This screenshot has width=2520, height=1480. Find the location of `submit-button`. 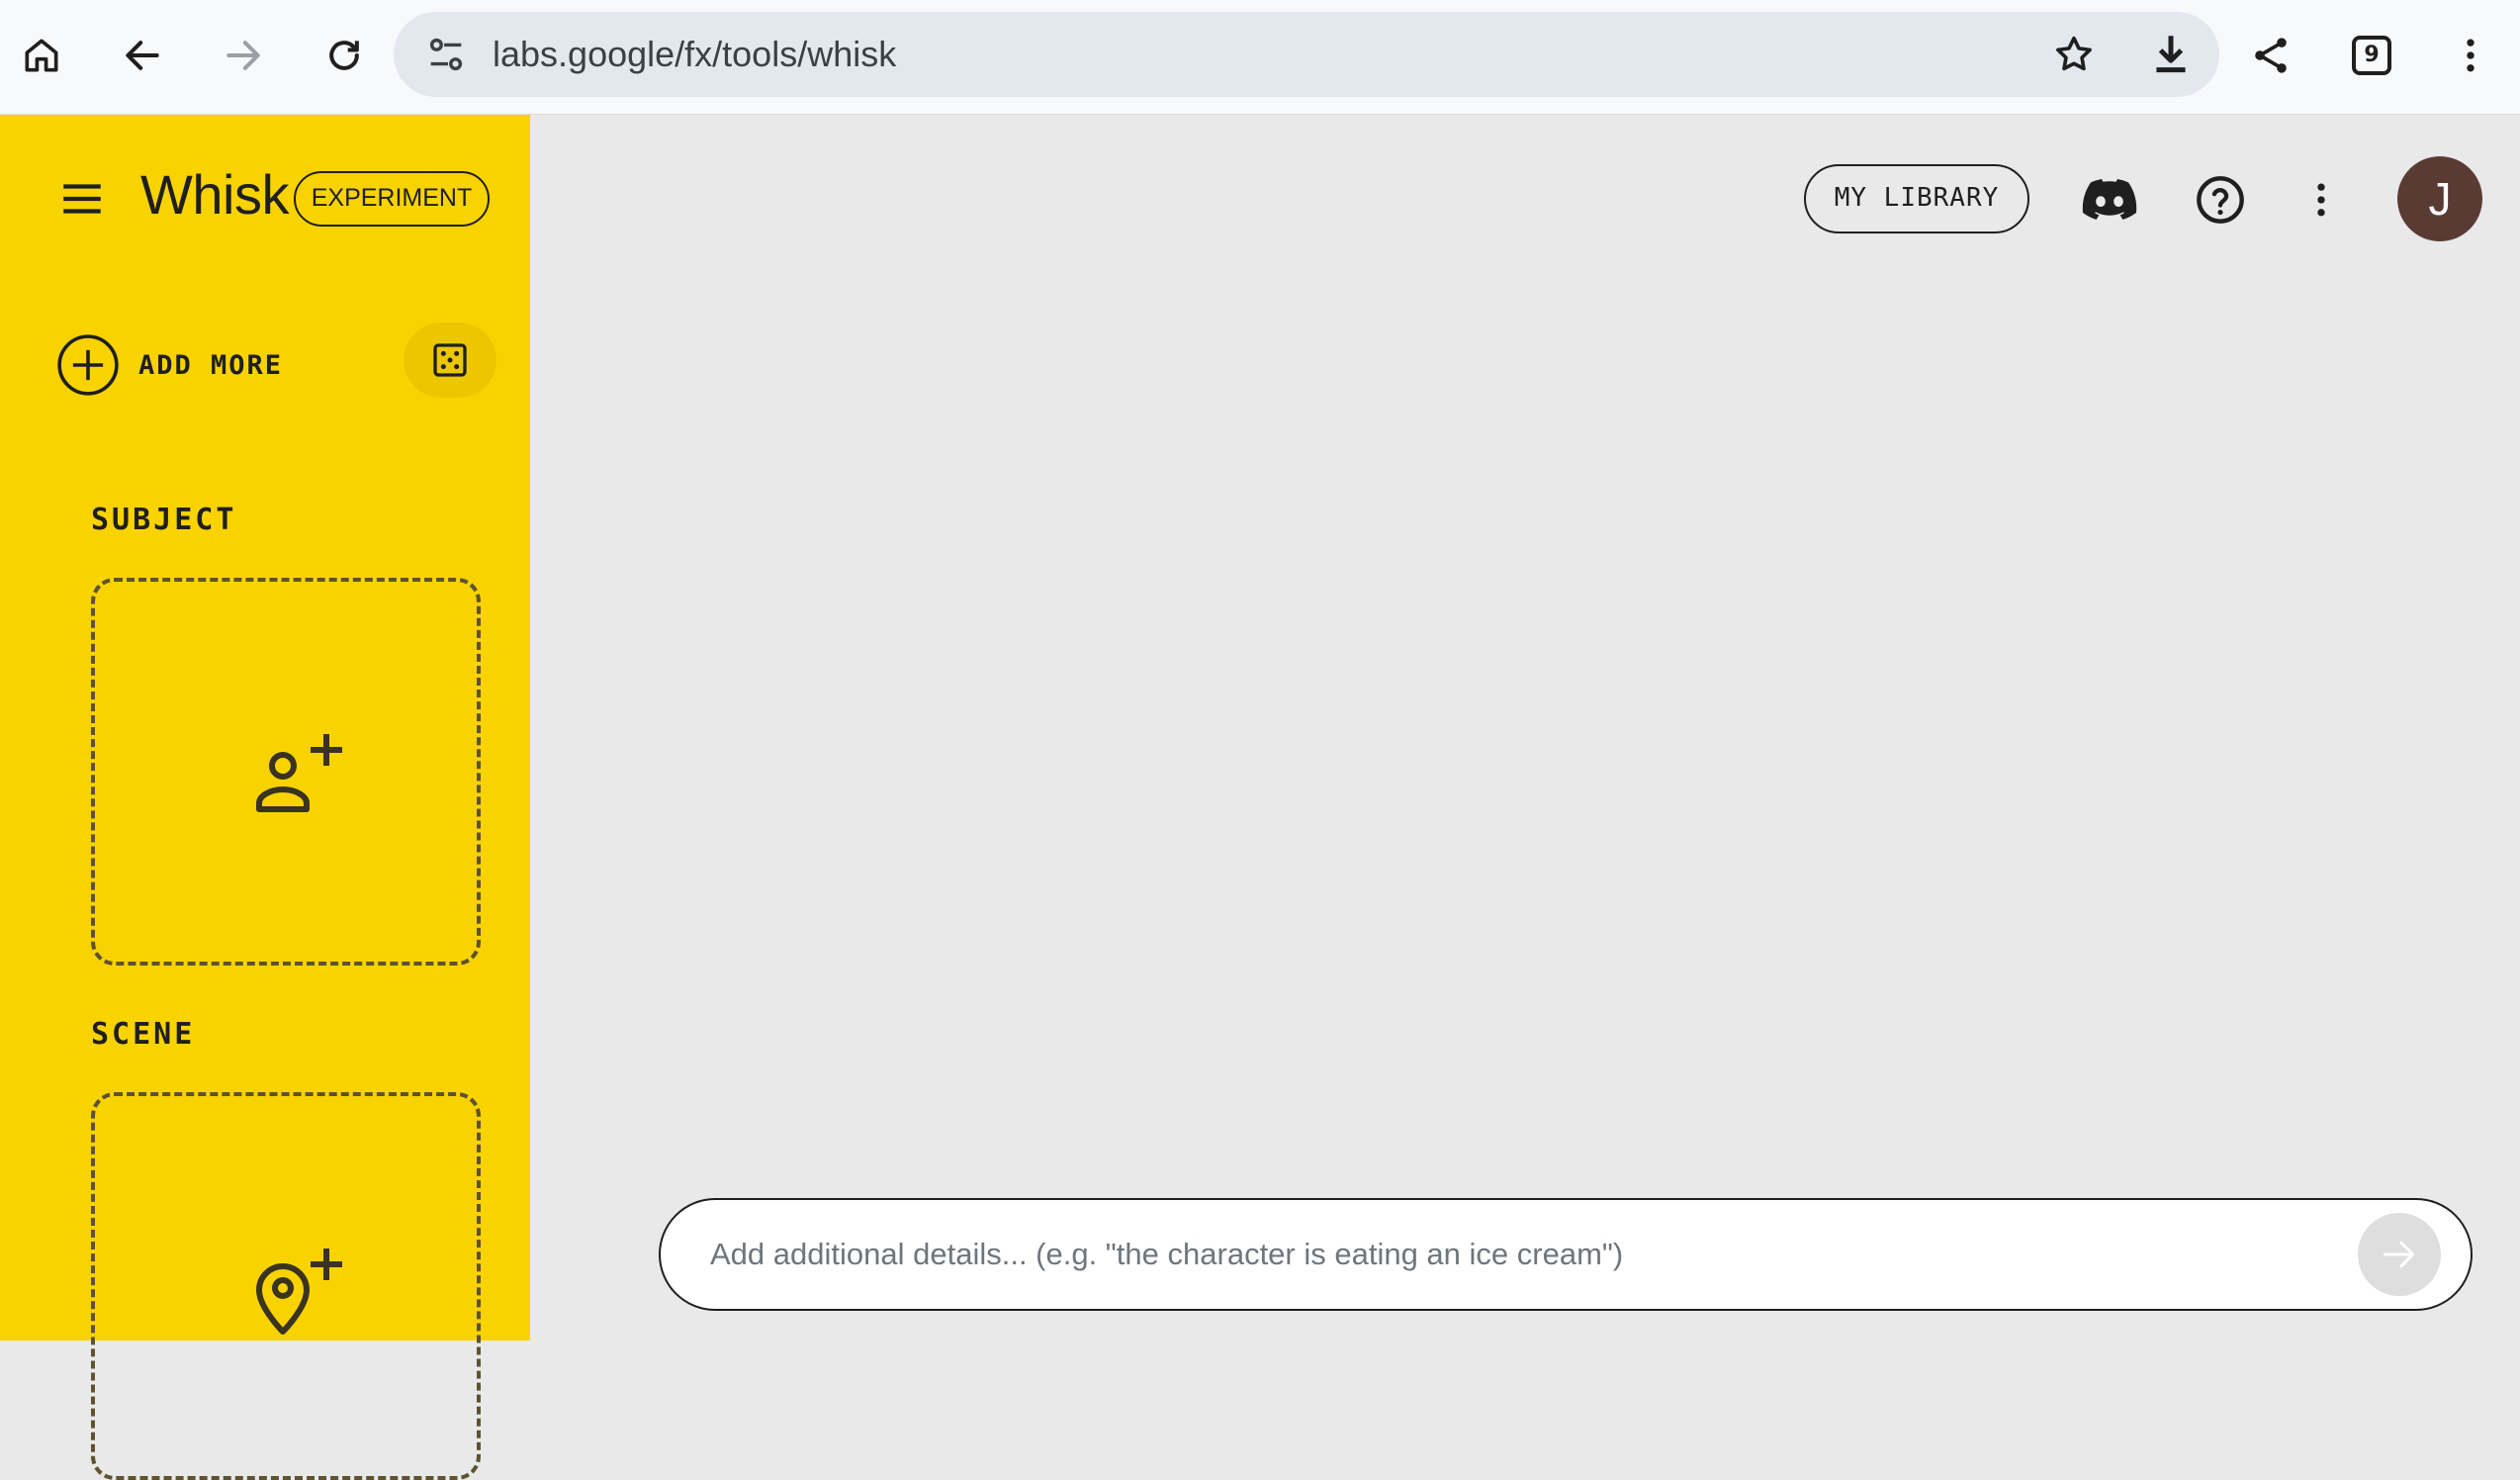

submit-button is located at coordinates (2399, 1254).